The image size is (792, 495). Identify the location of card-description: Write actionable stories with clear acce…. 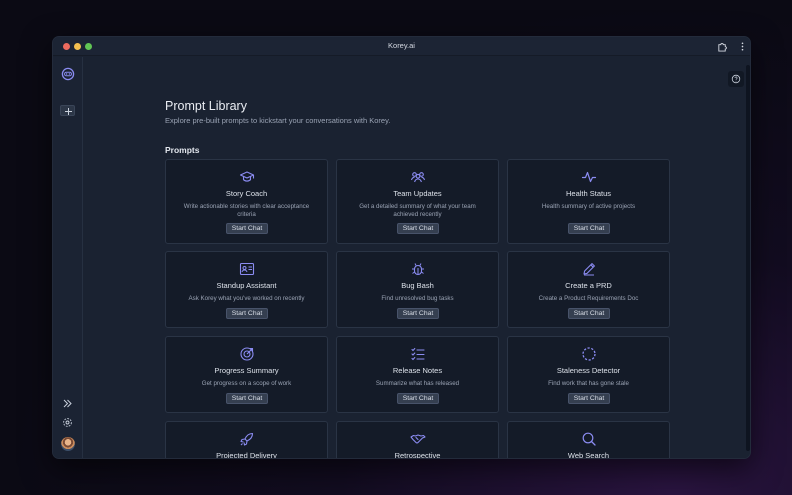
(246, 210).